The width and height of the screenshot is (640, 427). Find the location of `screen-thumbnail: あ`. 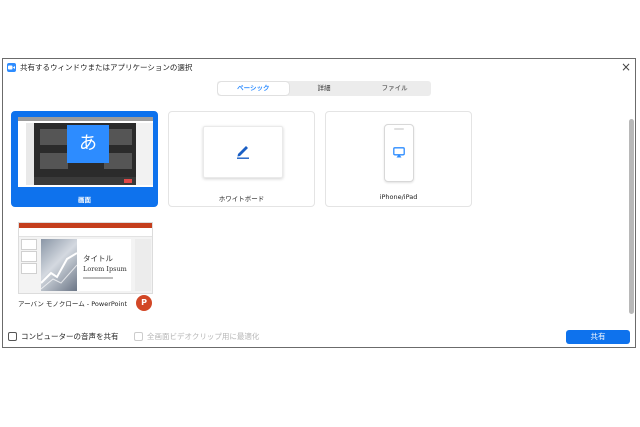

screen-thumbnail: あ is located at coordinates (85, 152).